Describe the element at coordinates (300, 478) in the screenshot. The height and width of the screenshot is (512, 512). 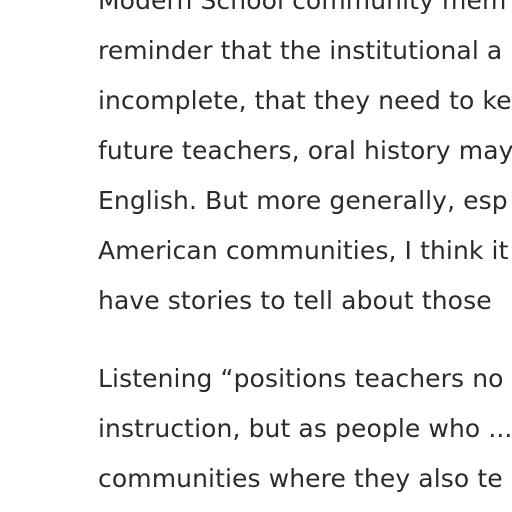
I see `paragraph-line: communities where they also te` at that location.